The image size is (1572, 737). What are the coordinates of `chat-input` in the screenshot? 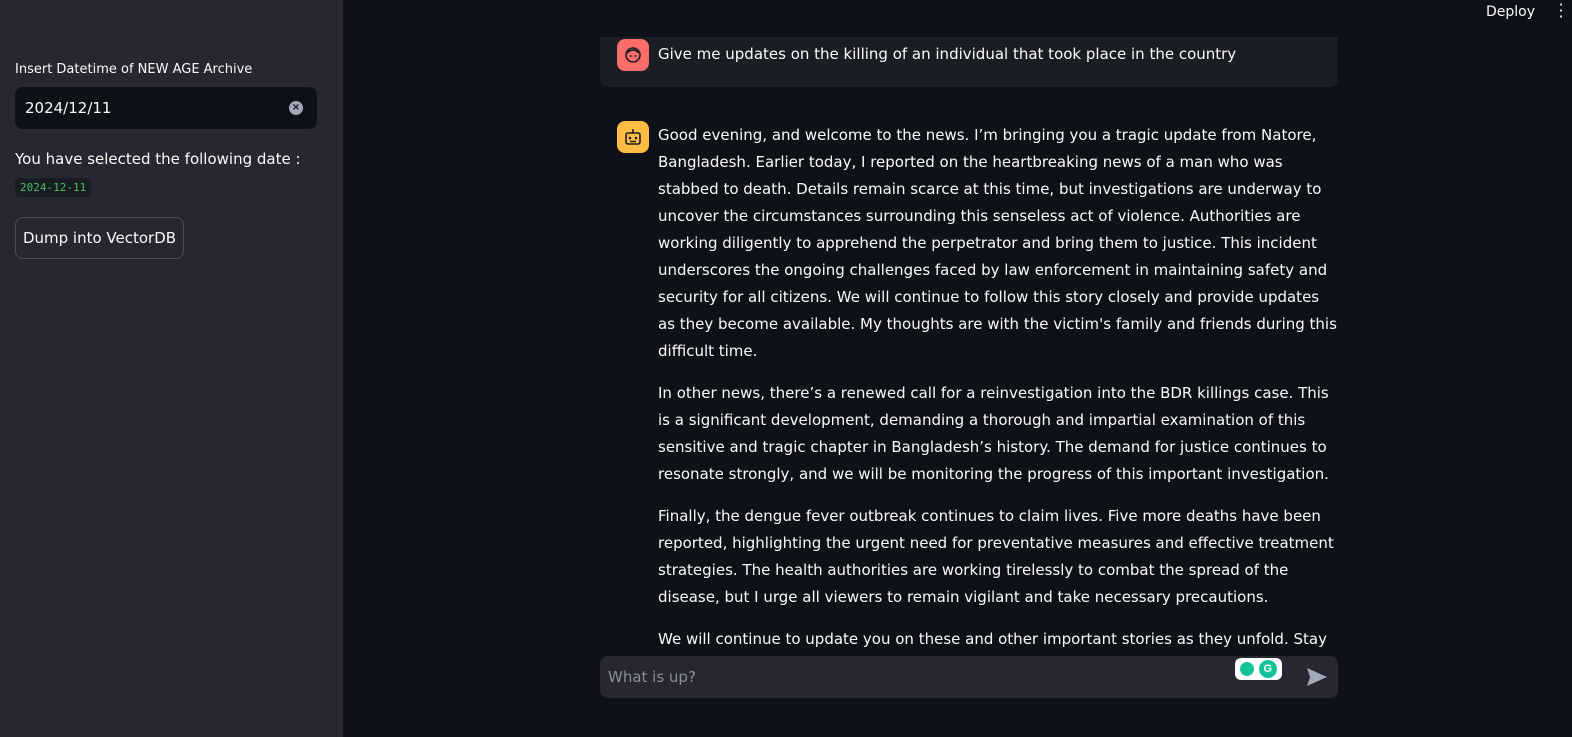 It's located at (918, 677).